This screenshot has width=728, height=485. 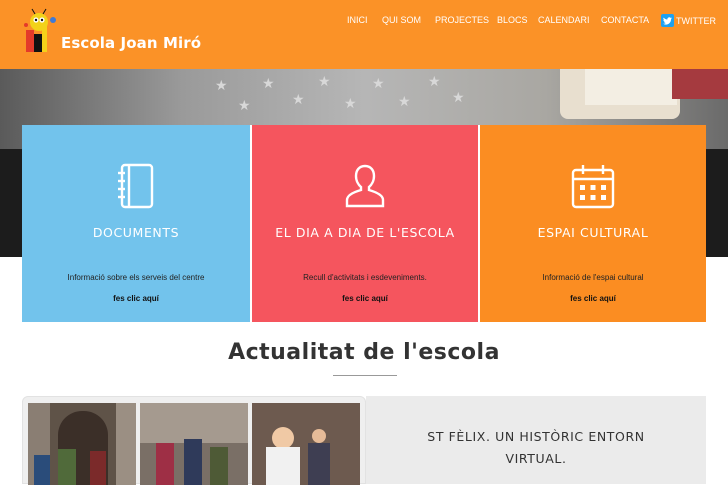 I want to click on card-description: Informació de l'espai cultural, so click(x=593, y=277).